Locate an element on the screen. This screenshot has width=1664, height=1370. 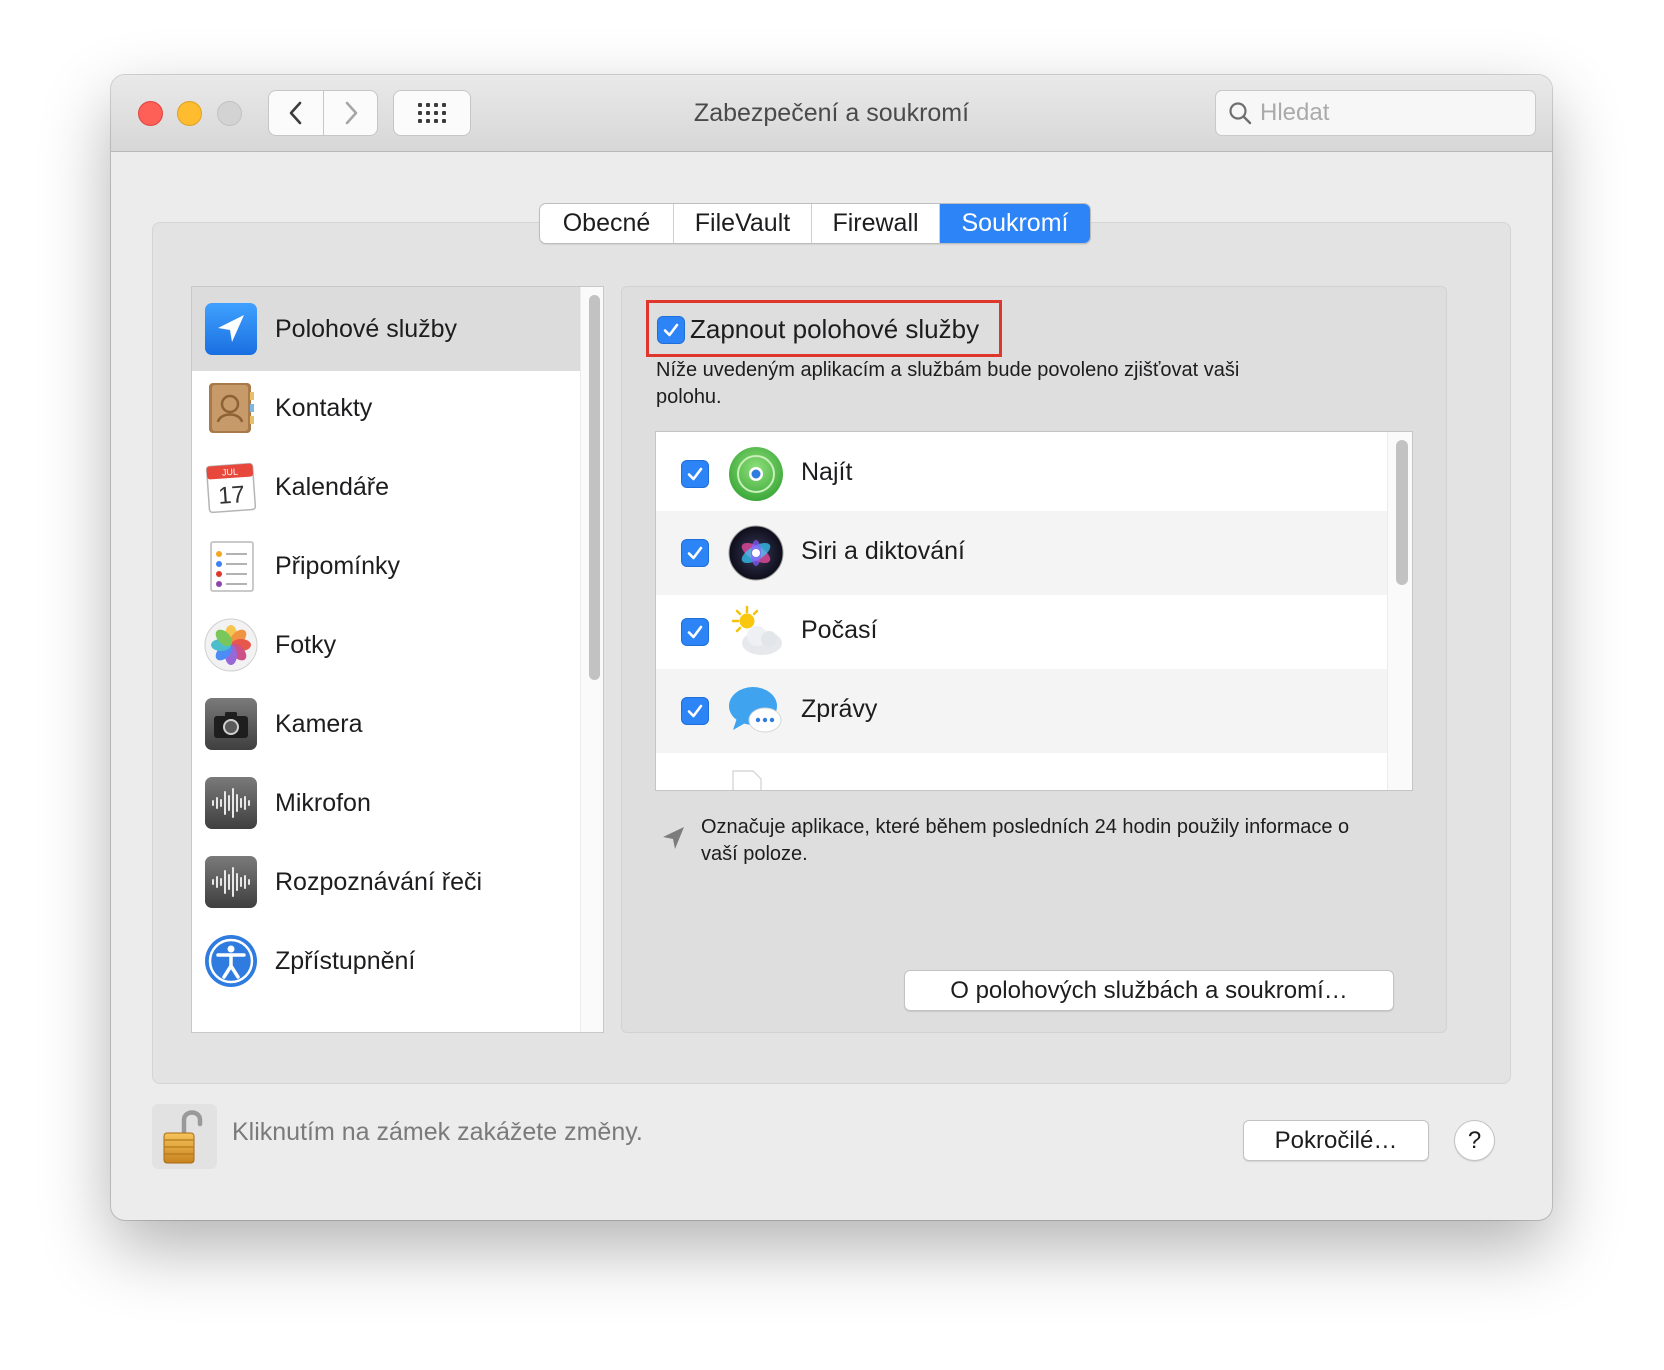
tab-filevault: FileVault is located at coordinates (743, 223).